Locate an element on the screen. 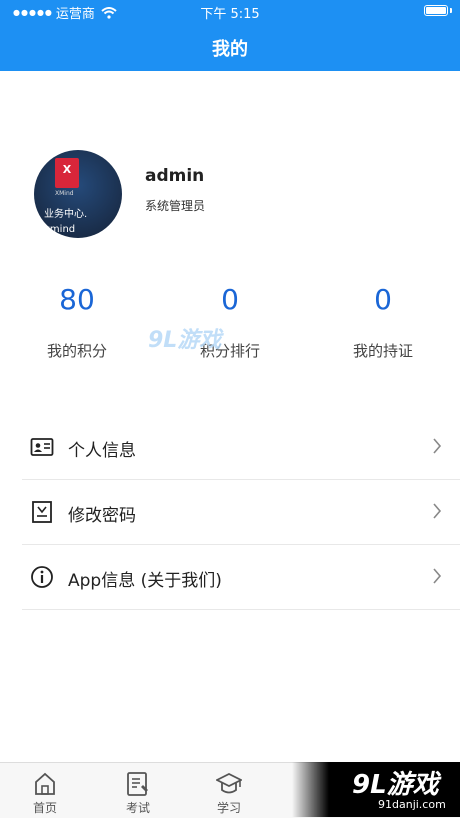  home-icon is located at coordinates (45, 783).